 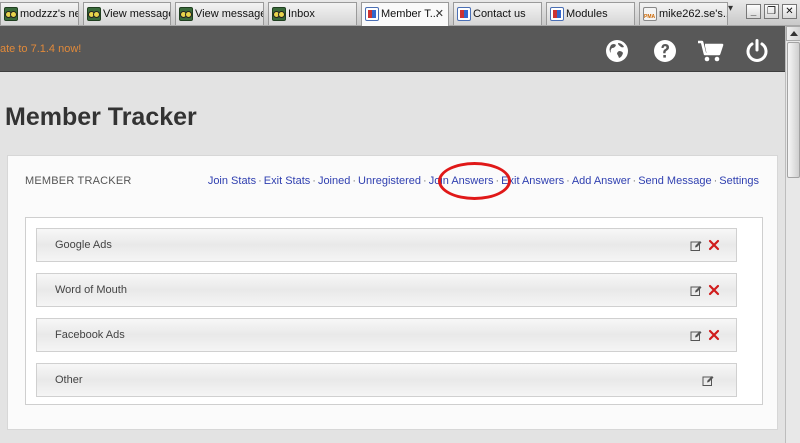 What do you see at coordinates (730, 8) in the screenshot?
I see `tab-list-dropdown-icon: ▾` at bounding box center [730, 8].